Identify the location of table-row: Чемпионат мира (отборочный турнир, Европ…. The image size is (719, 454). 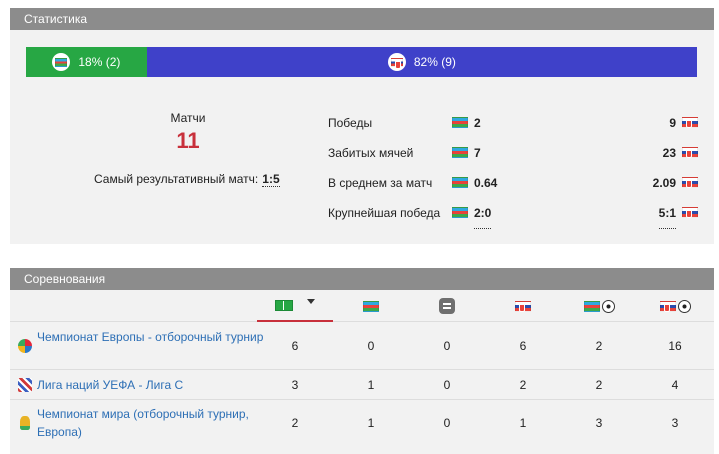
(362, 423).